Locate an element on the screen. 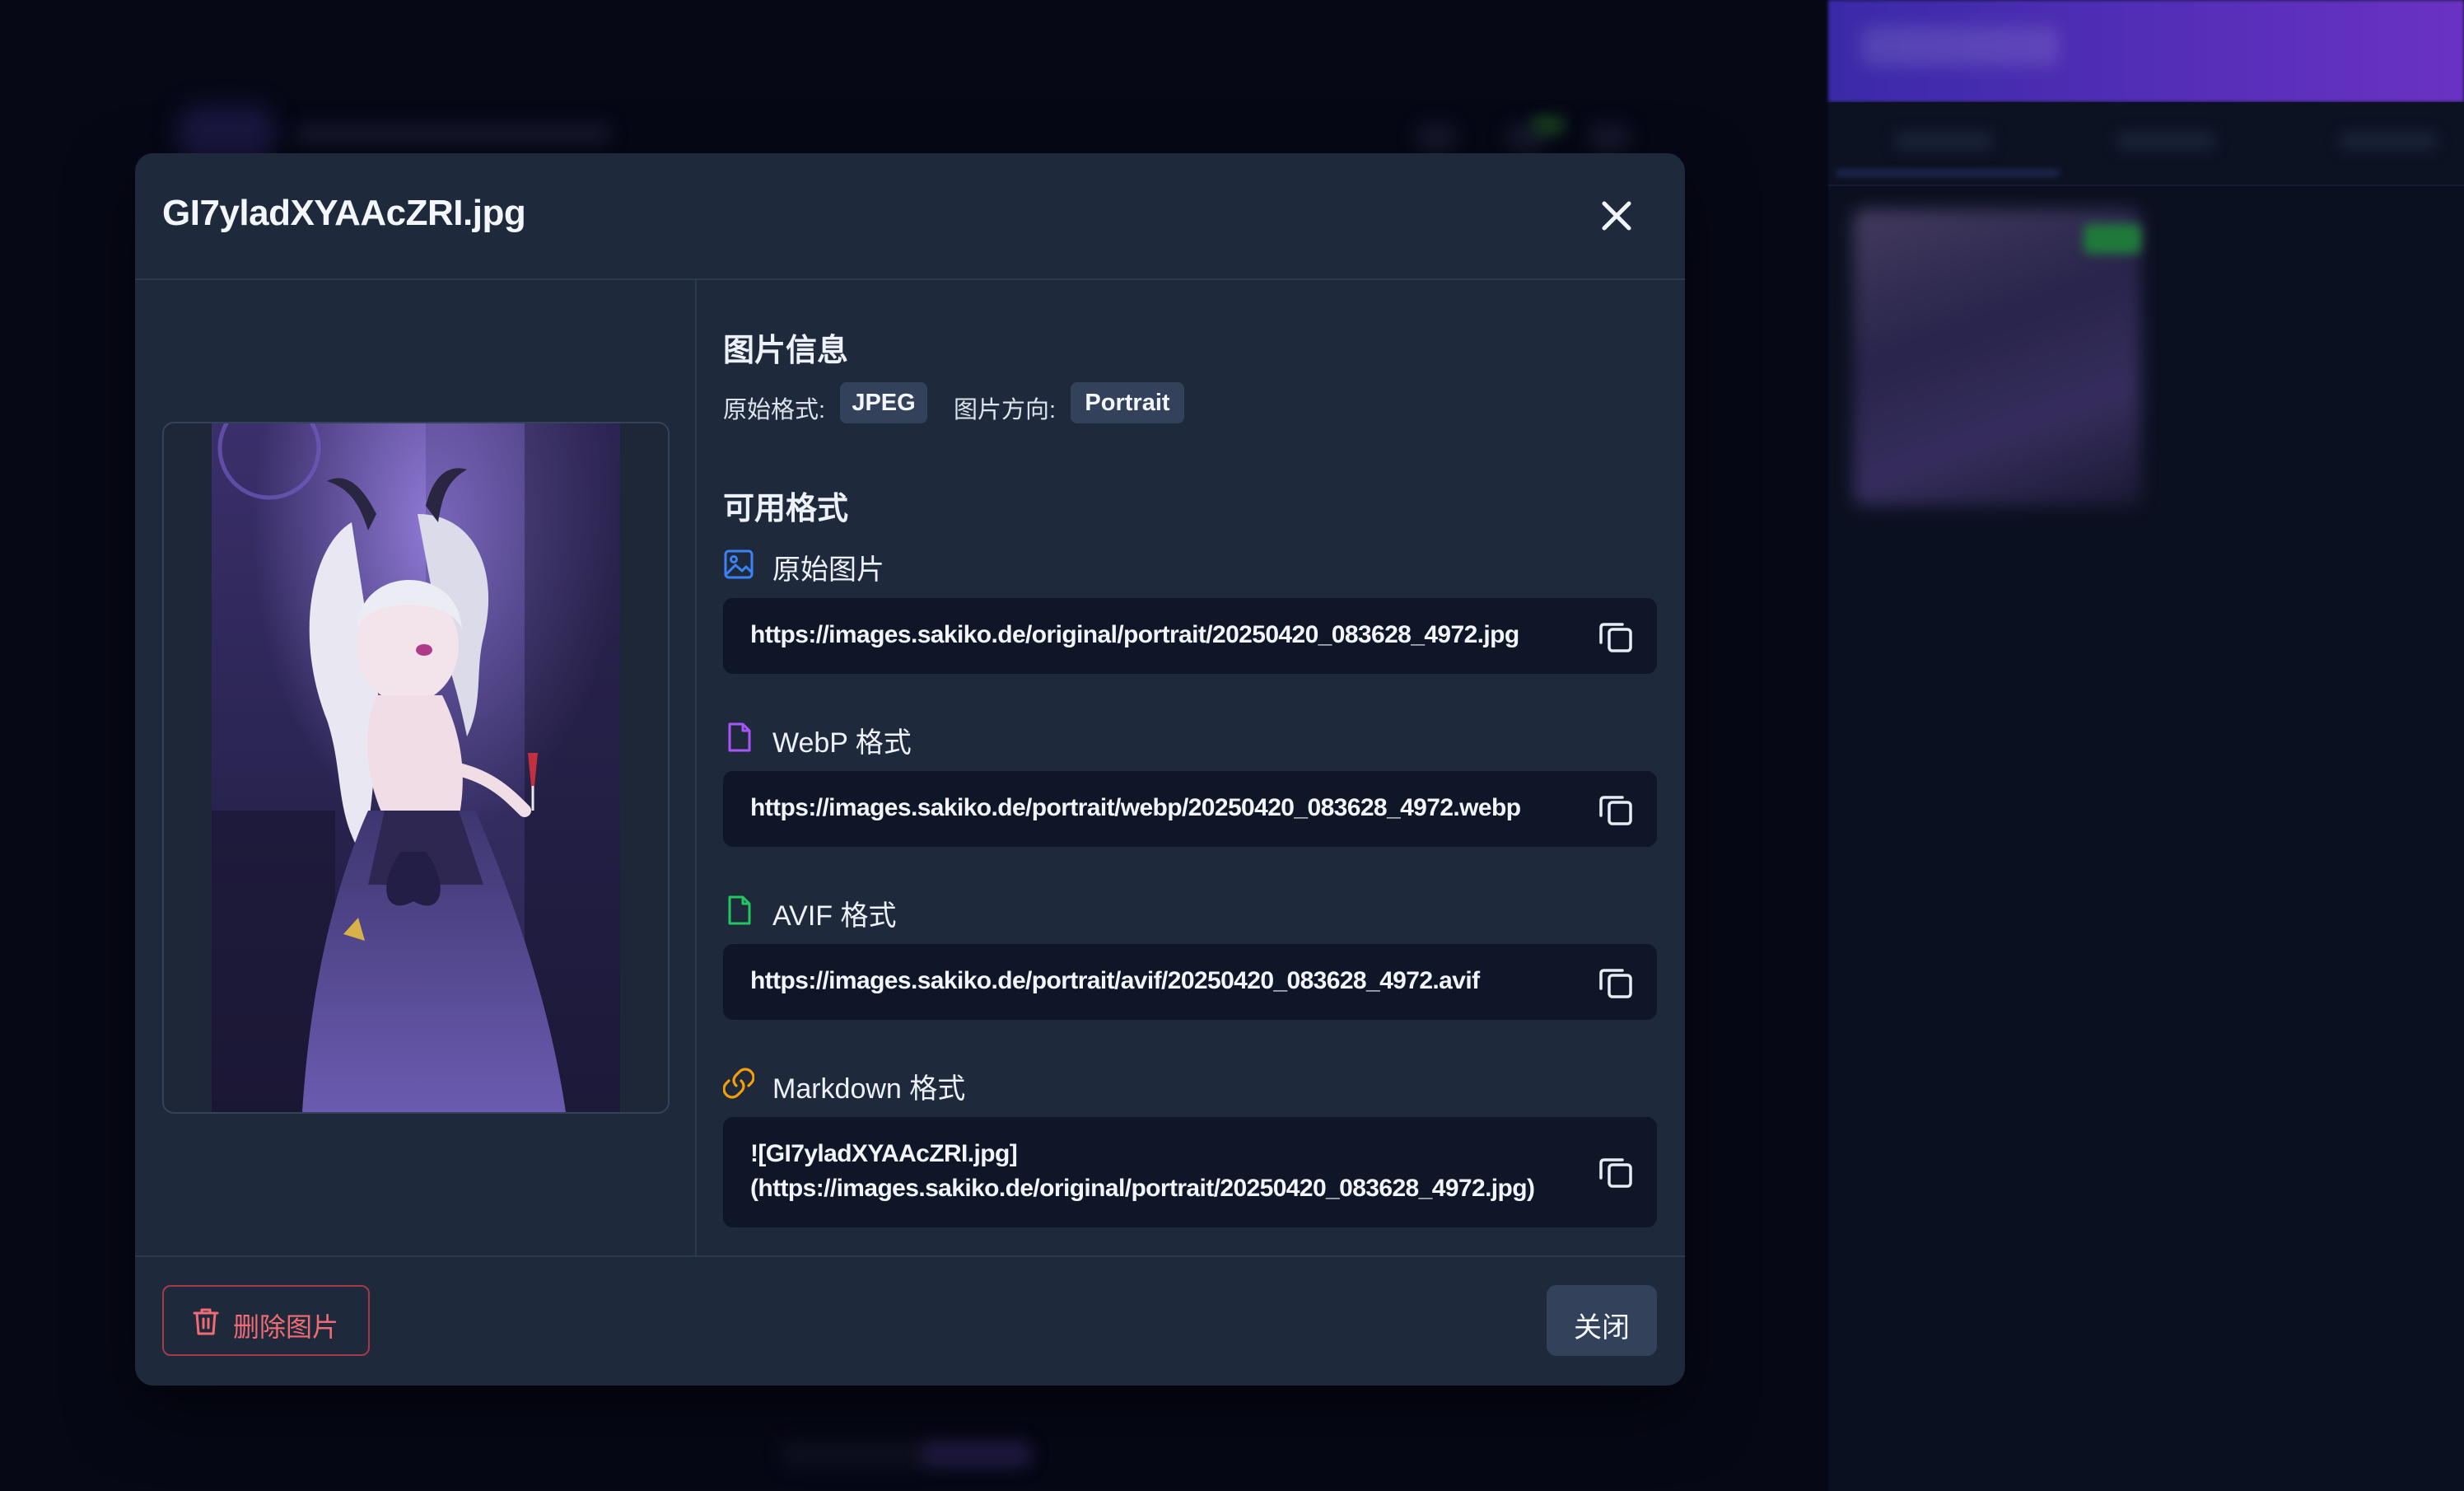  background-footer-link is located at coordinates (975, 1454).